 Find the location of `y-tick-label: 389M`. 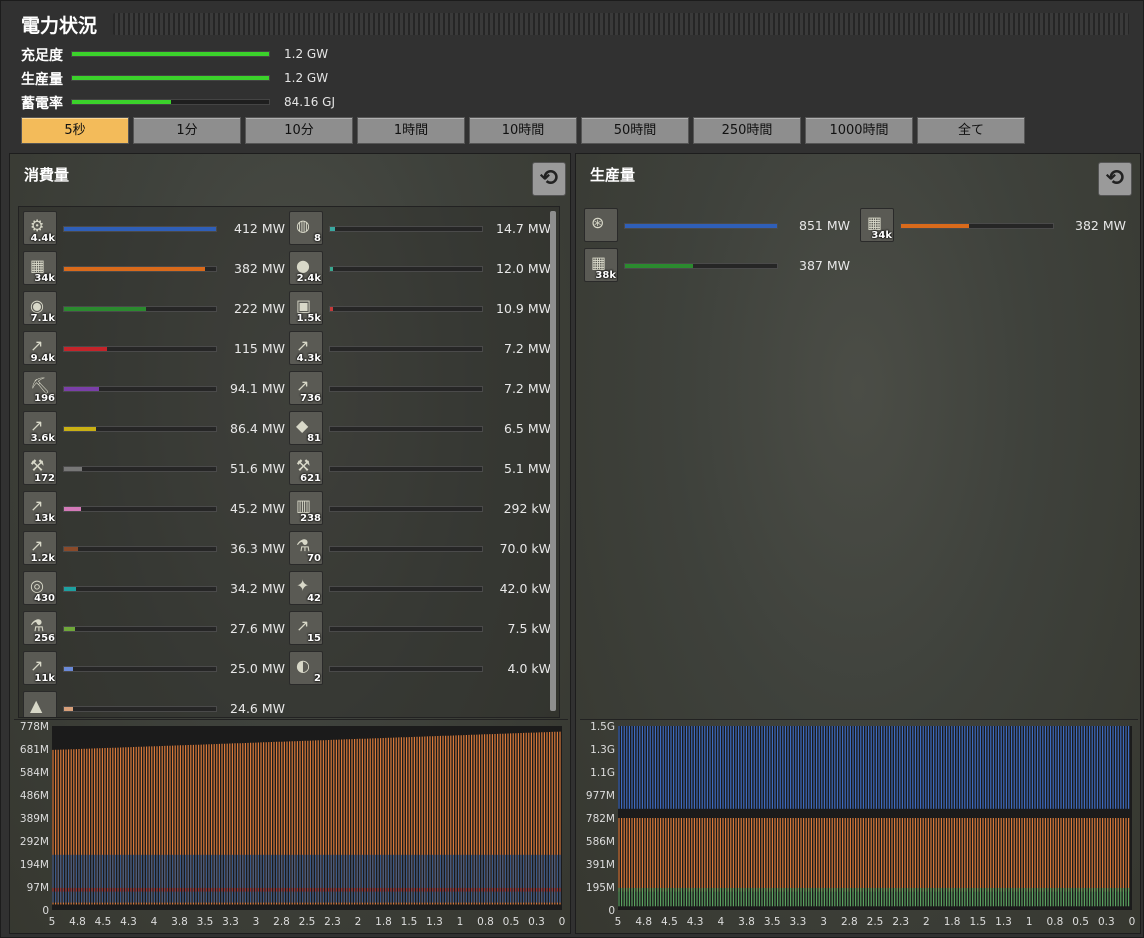

y-tick-label: 389M is located at coordinates (34, 819).